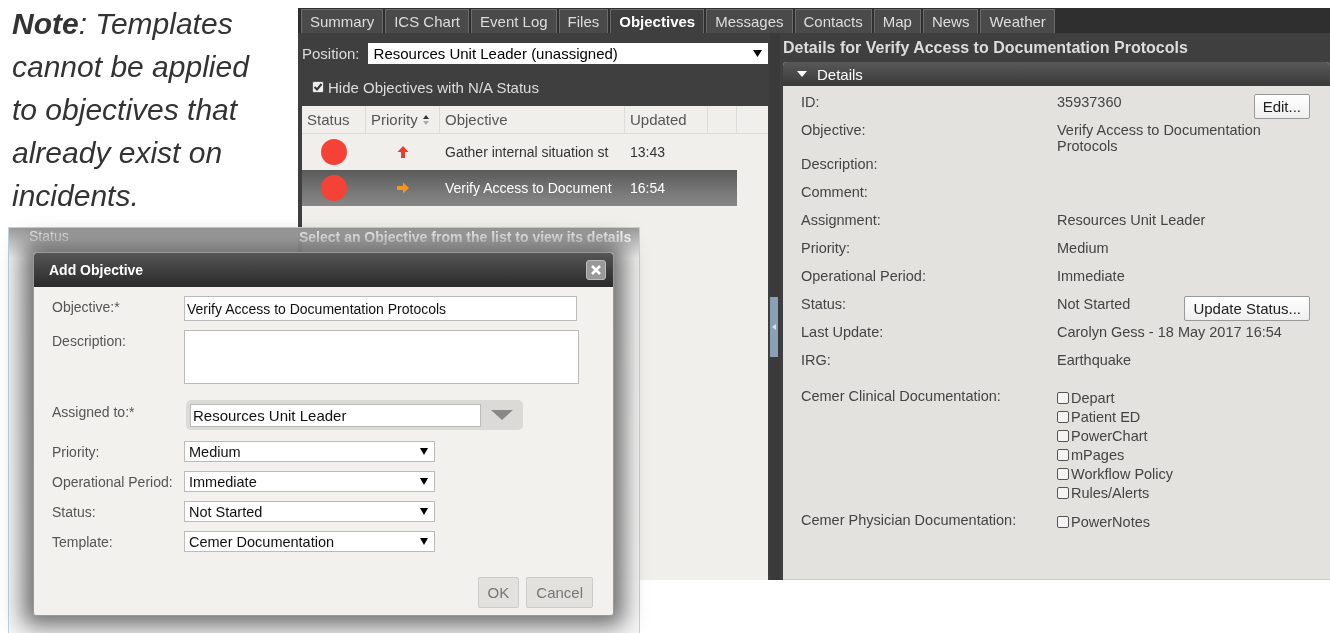 This screenshot has width=1330, height=633. I want to click on field-label: IRG:, so click(816, 359).